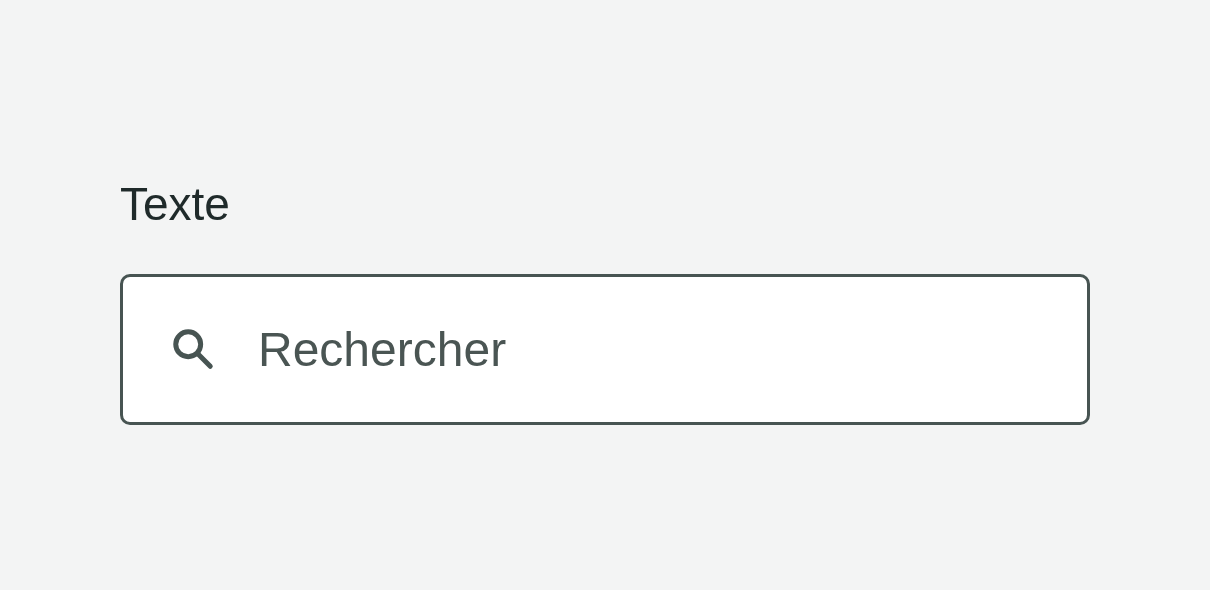 This screenshot has width=1210, height=590. I want to click on search-icon, so click(193, 349).